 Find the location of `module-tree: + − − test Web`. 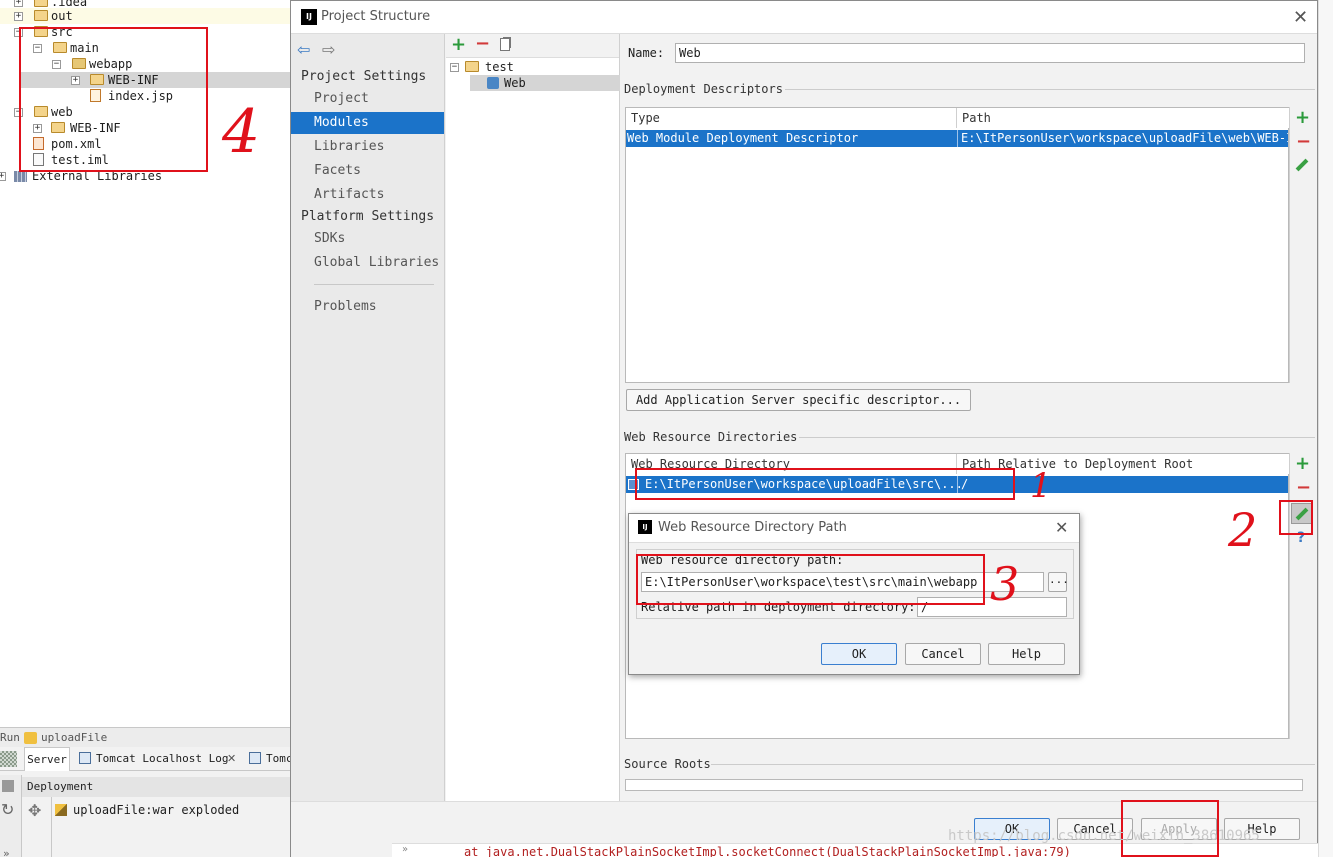

module-tree: + − − test Web is located at coordinates (533, 417).